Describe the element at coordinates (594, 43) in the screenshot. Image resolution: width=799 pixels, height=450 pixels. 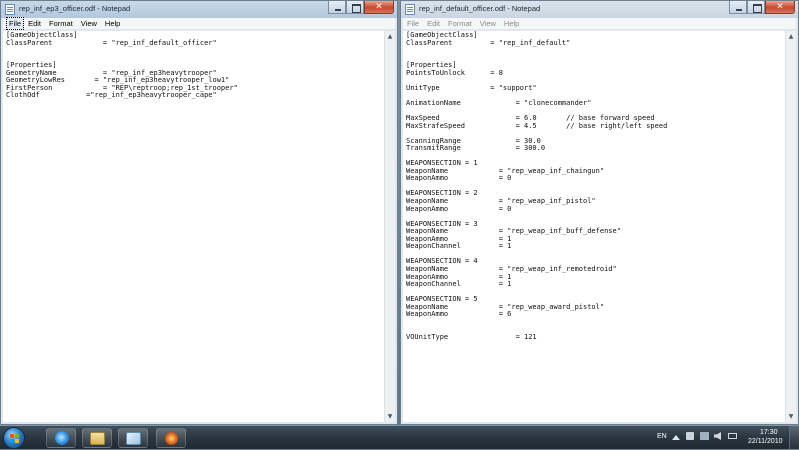
I see `text-line: ClassParent = "rep_inf_default"` at that location.